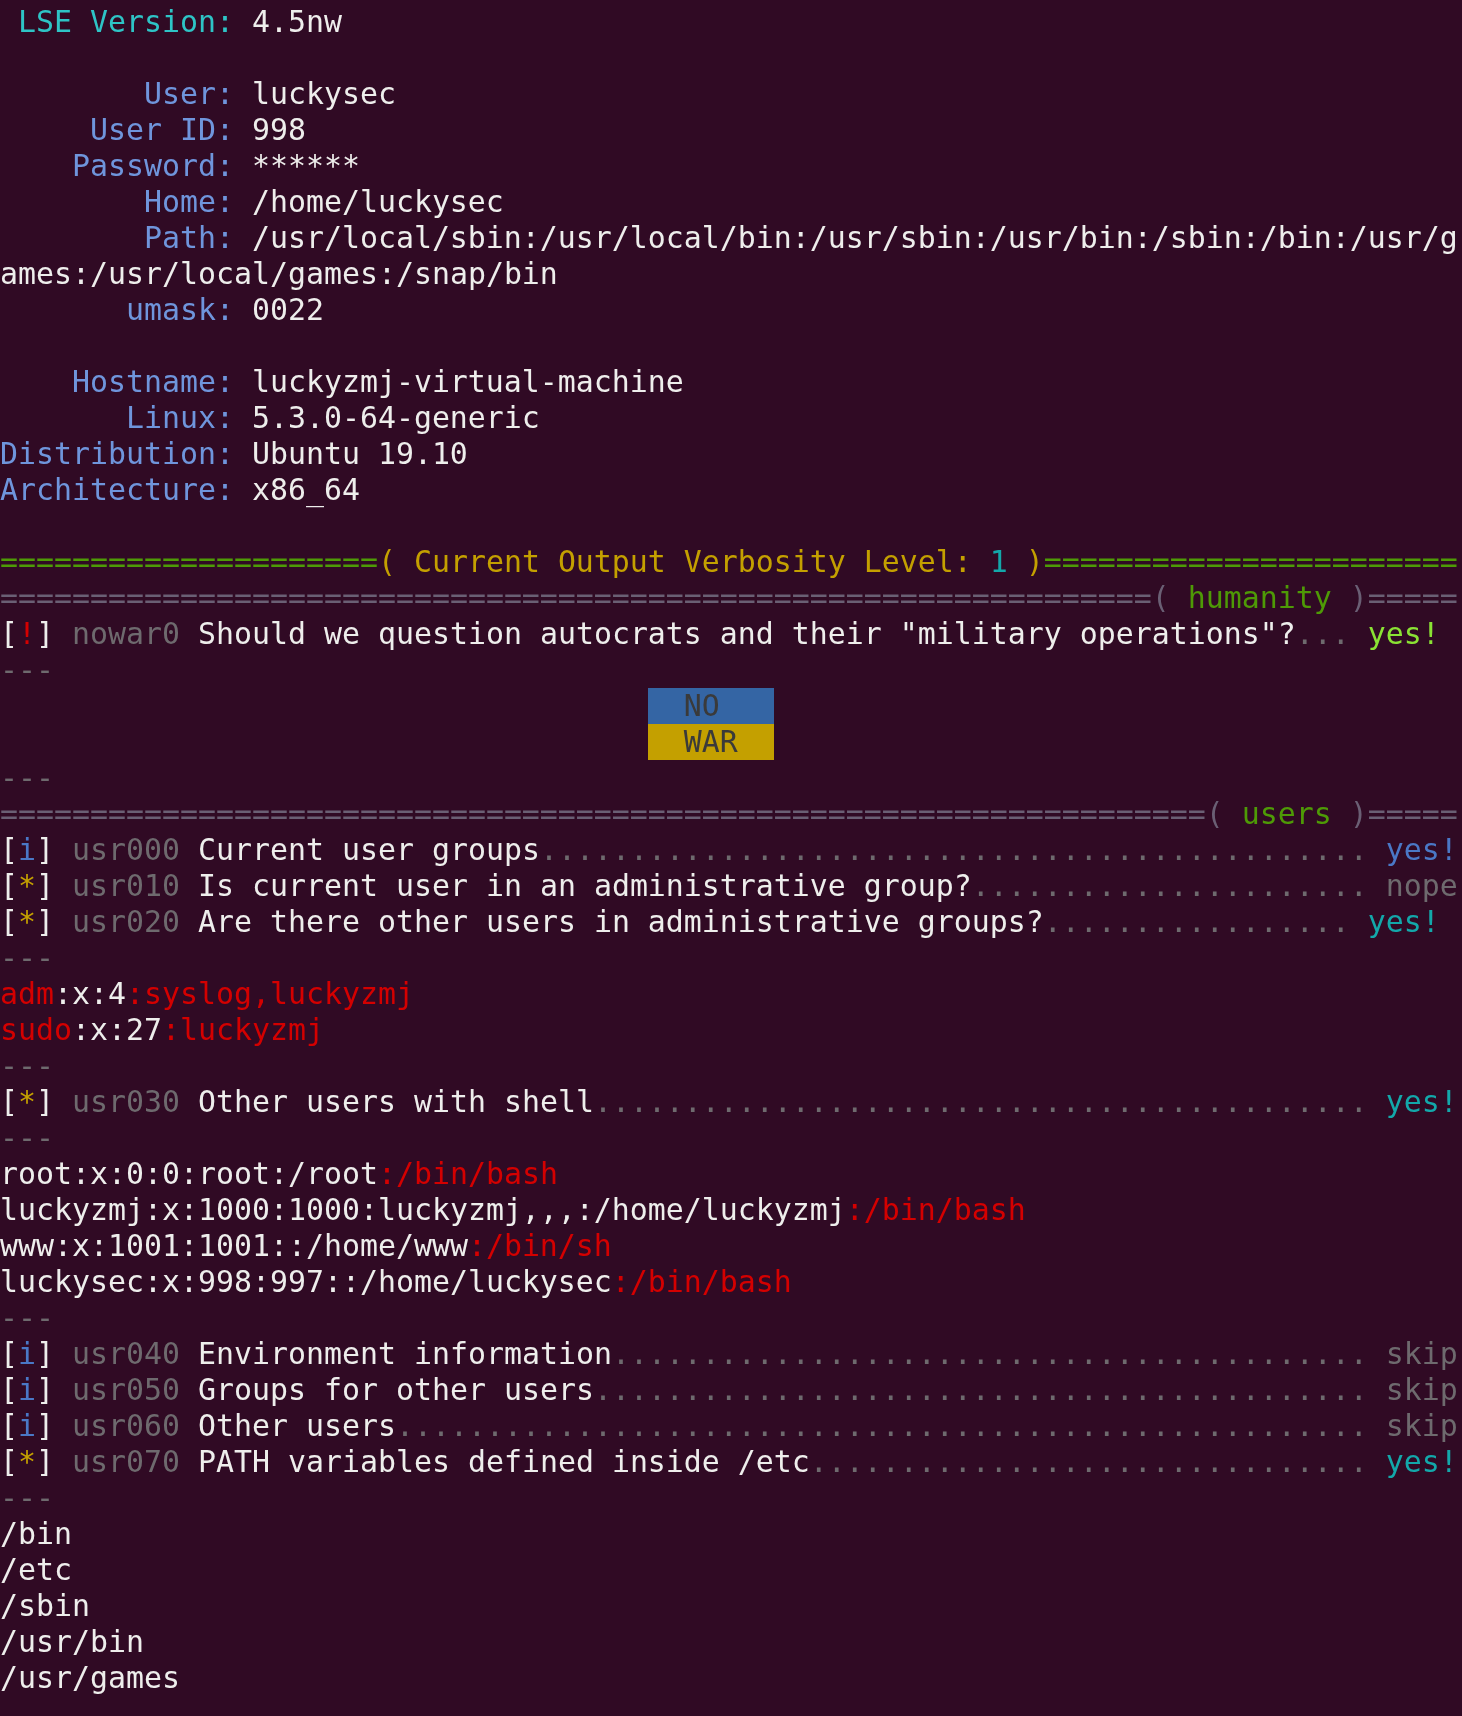 Image resolution: width=1462 pixels, height=1716 pixels. Describe the element at coordinates (287, 310) in the screenshot. I see `field-value: 0022` at that location.